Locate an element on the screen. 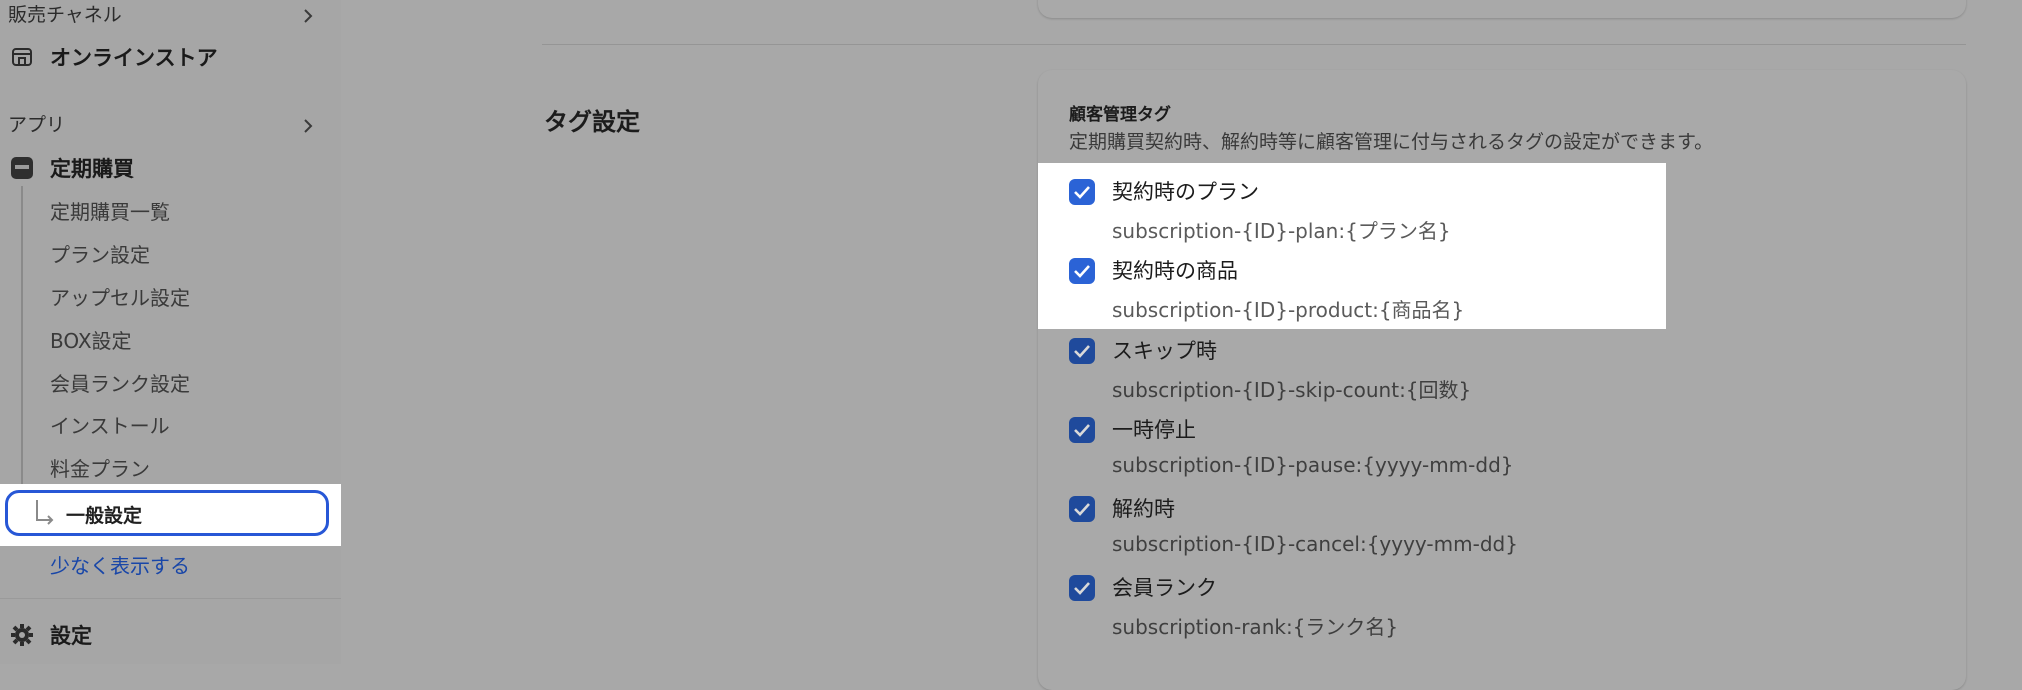 The height and width of the screenshot is (690, 2022). sidebar-item-label: オンラインストア is located at coordinates (134, 58).